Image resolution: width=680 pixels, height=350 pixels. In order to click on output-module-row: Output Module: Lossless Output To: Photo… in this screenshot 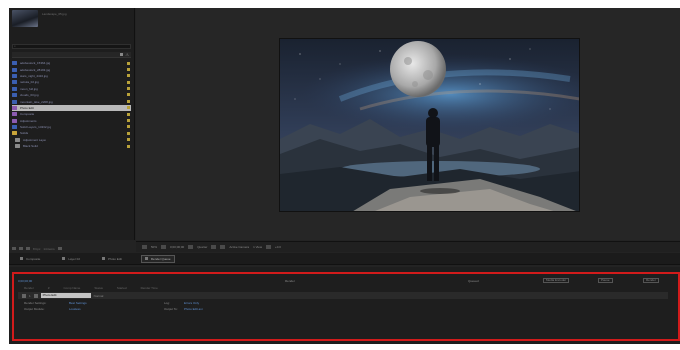, I will do `click(343, 309)`.